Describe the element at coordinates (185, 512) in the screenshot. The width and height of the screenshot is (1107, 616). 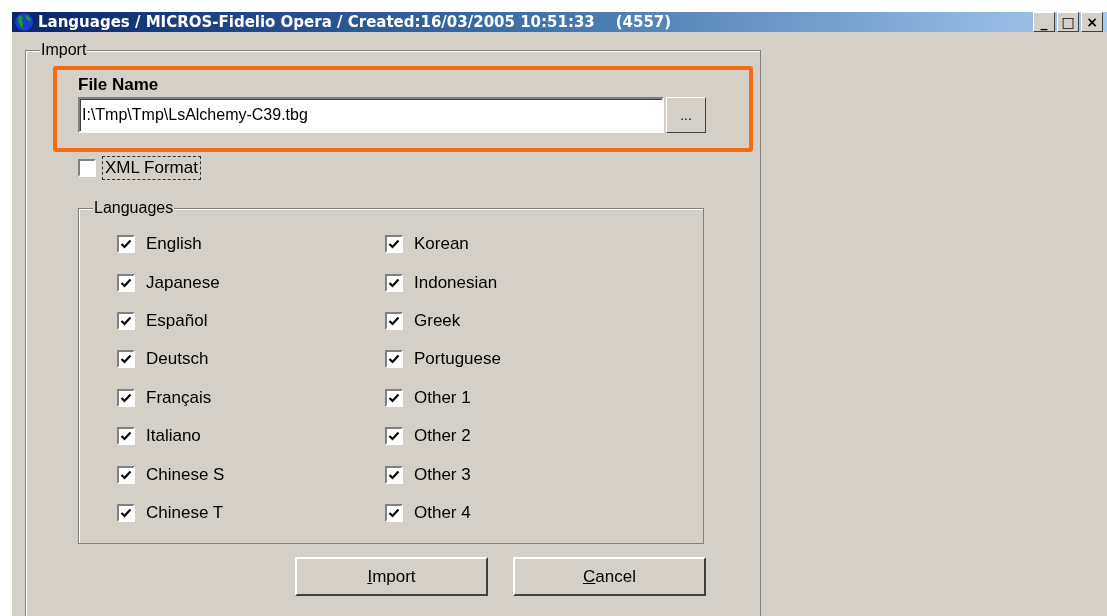
I see `checkbox-label: Chinese T` at that location.